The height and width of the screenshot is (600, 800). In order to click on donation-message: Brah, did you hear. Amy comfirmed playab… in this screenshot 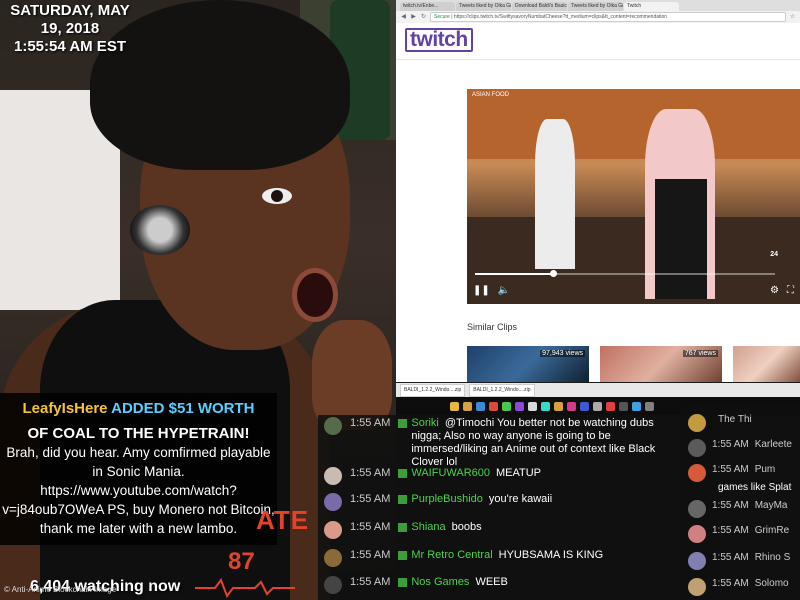, I will do `click(138, 490)`.